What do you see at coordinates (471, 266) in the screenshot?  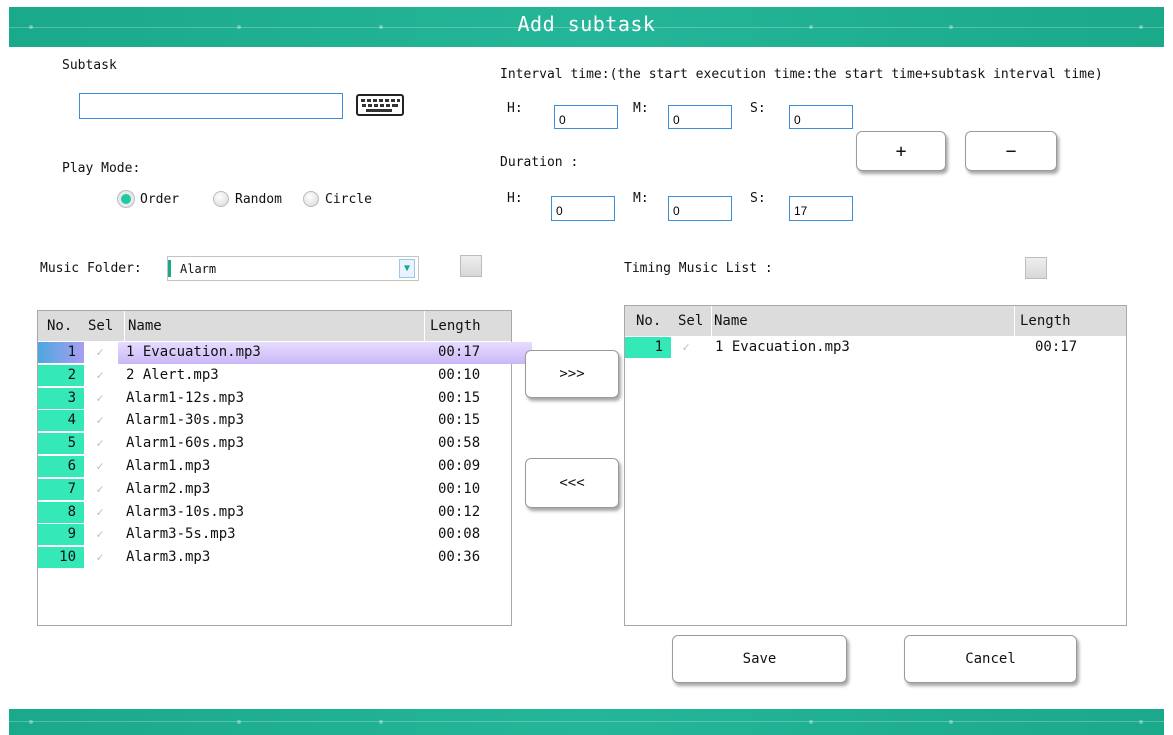 I see `music-folder-select-all-checkbox` at bounding box center [471, 266].